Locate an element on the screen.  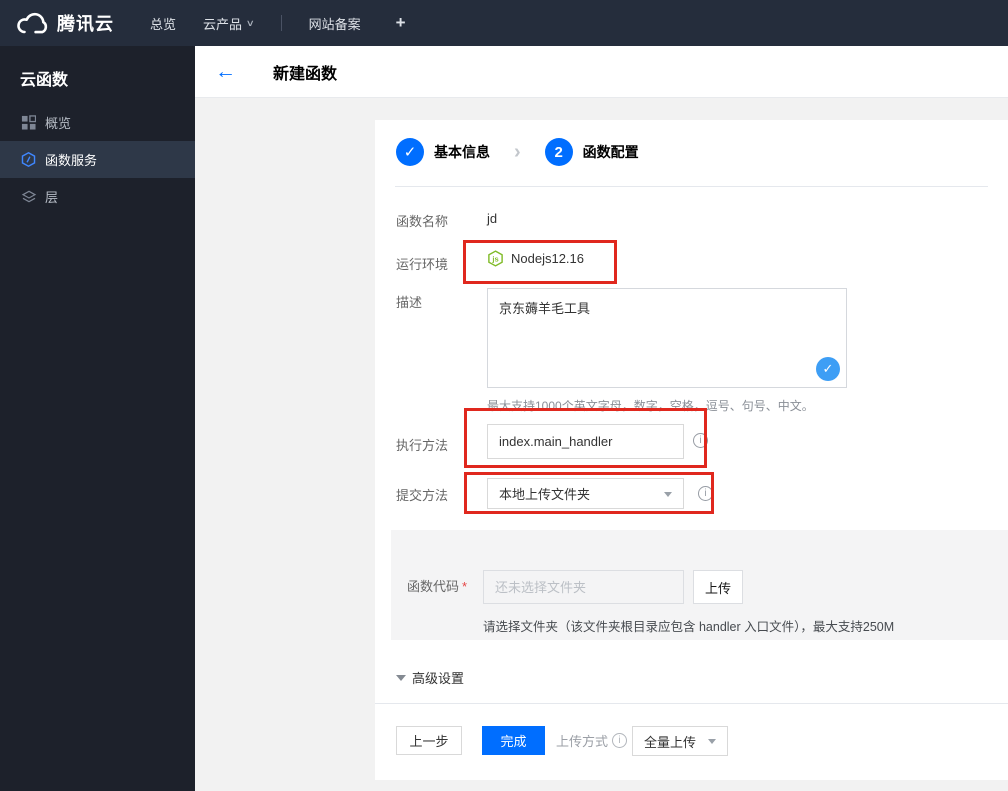
brand-name: 腾讯云 is located at coordinates (85, 24).